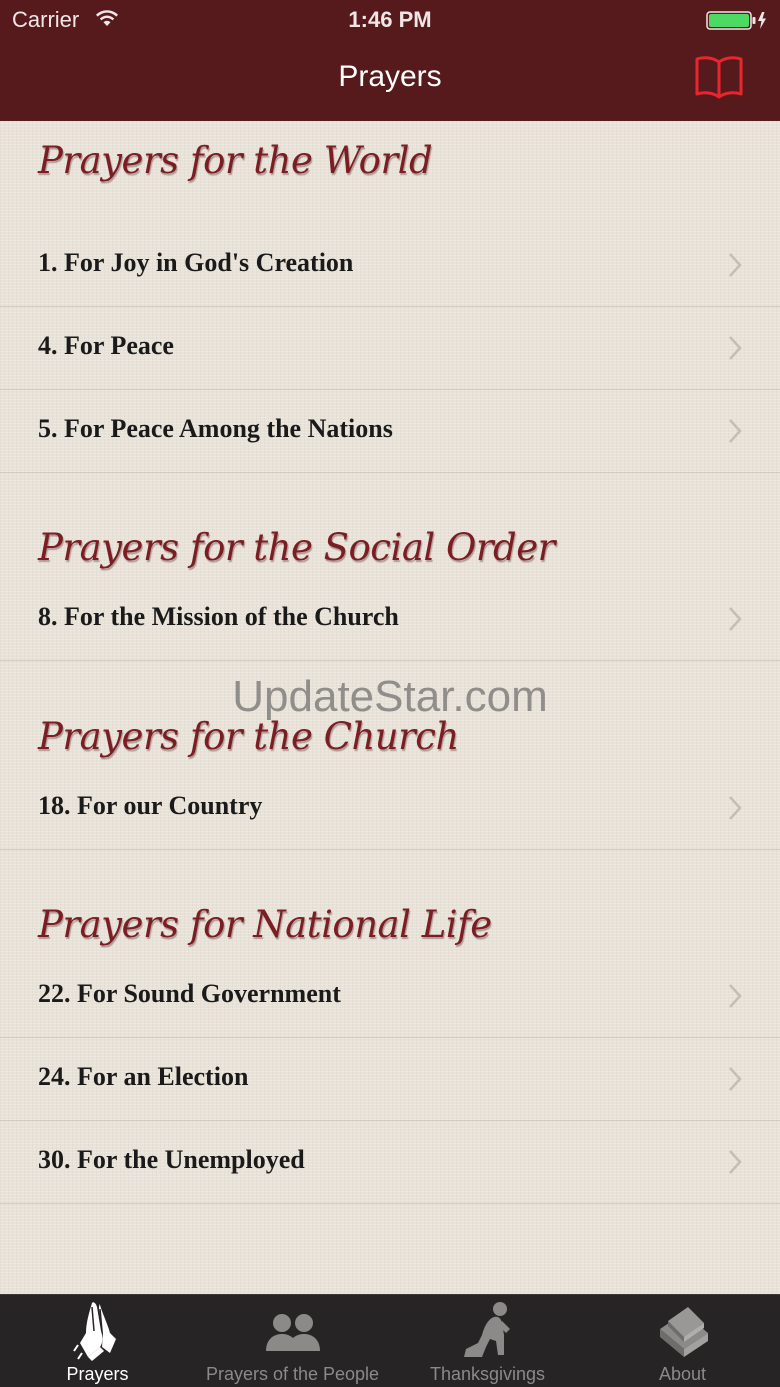  What do you see at coordinates (150, 805) in the screenshot?
I see `list-item-label: 18. For our Country` at bounding box center [150, 805].